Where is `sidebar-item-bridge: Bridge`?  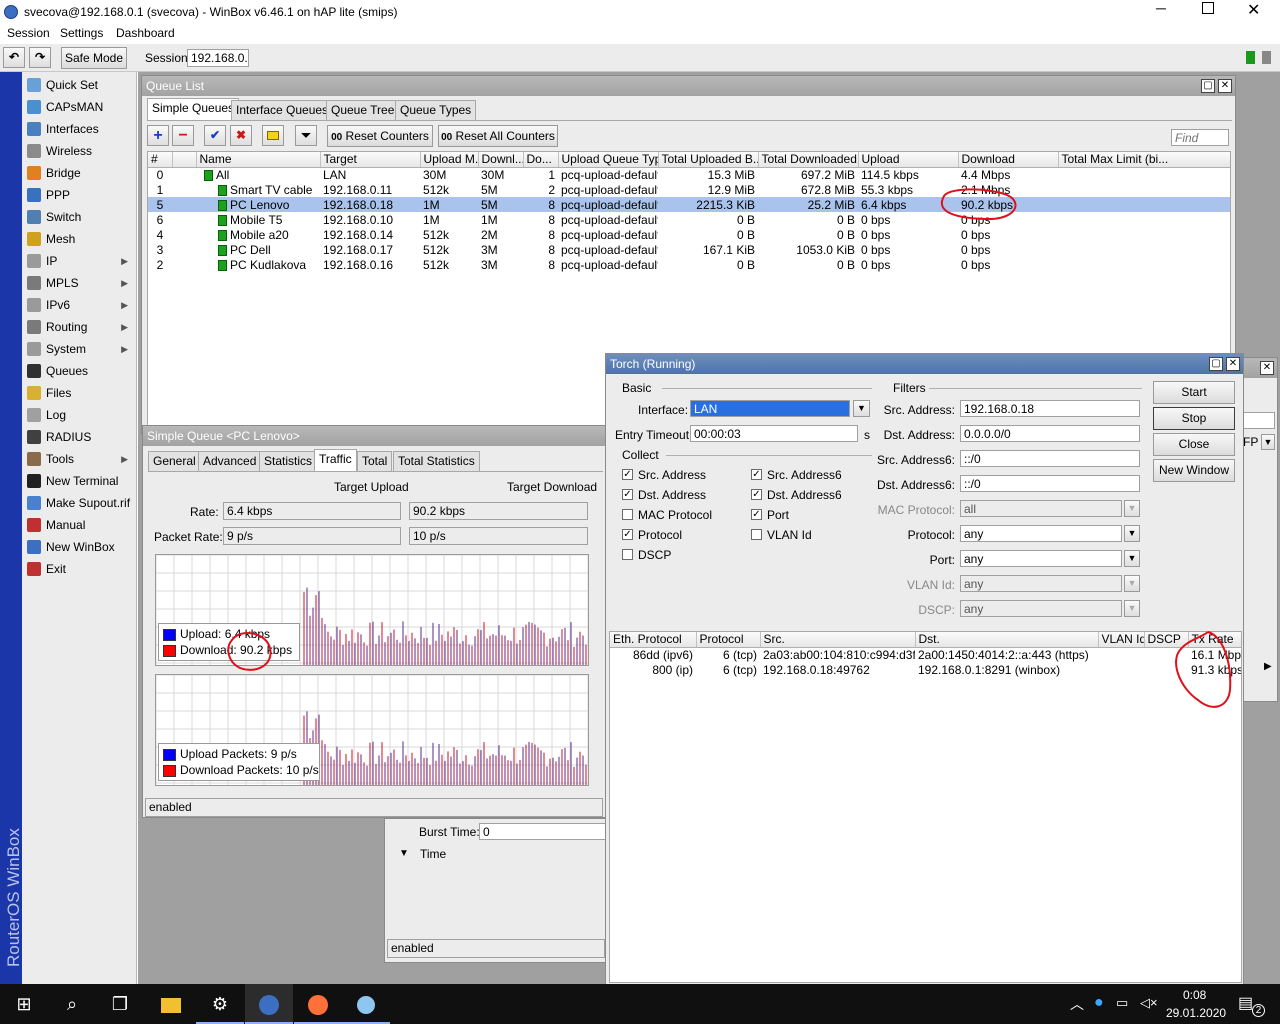
sidebar-item-bridge: Bridge is located at coordinates (78, 173).